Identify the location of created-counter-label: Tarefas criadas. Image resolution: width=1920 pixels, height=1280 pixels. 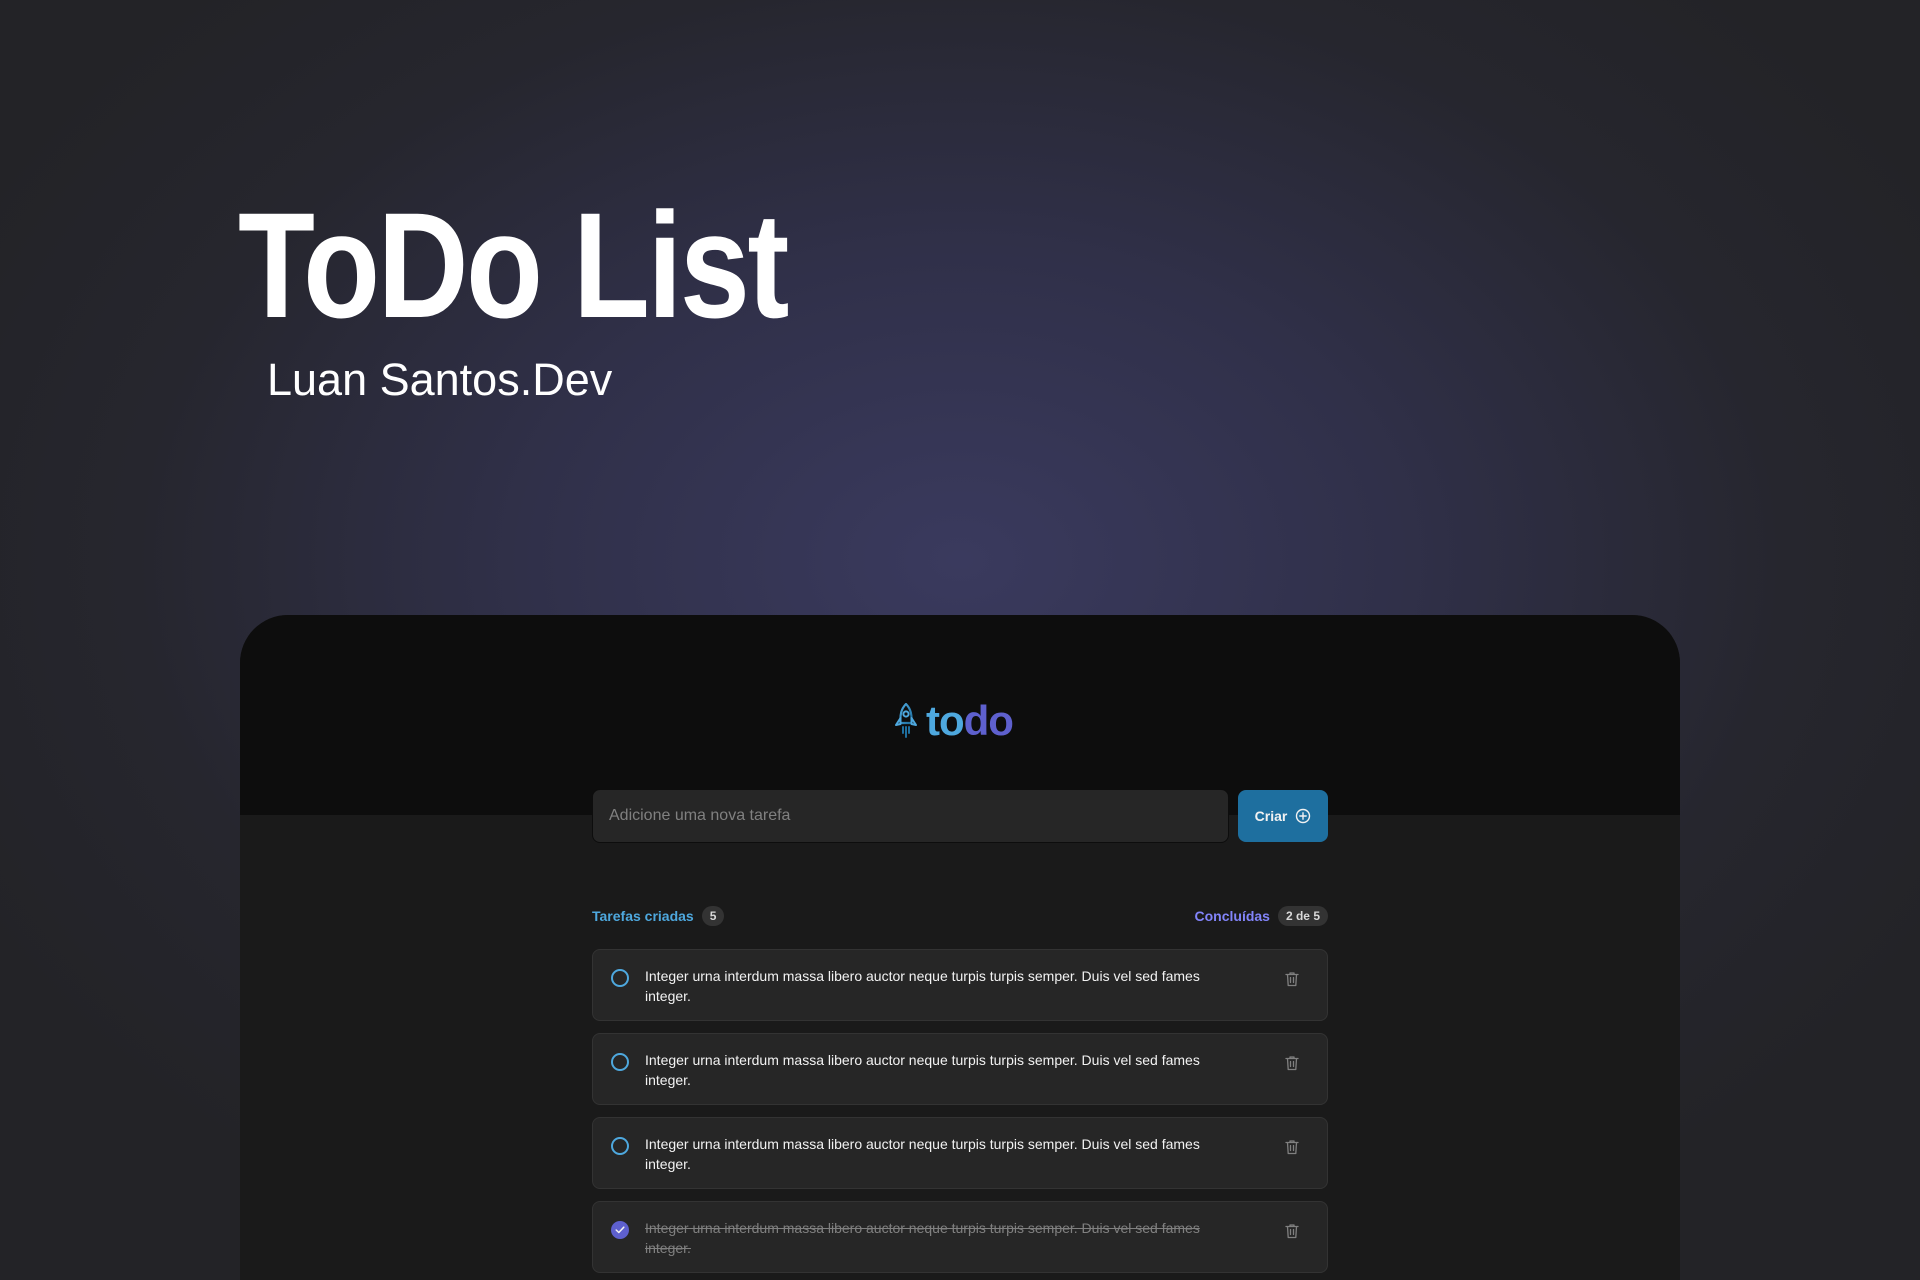
(643, 916).